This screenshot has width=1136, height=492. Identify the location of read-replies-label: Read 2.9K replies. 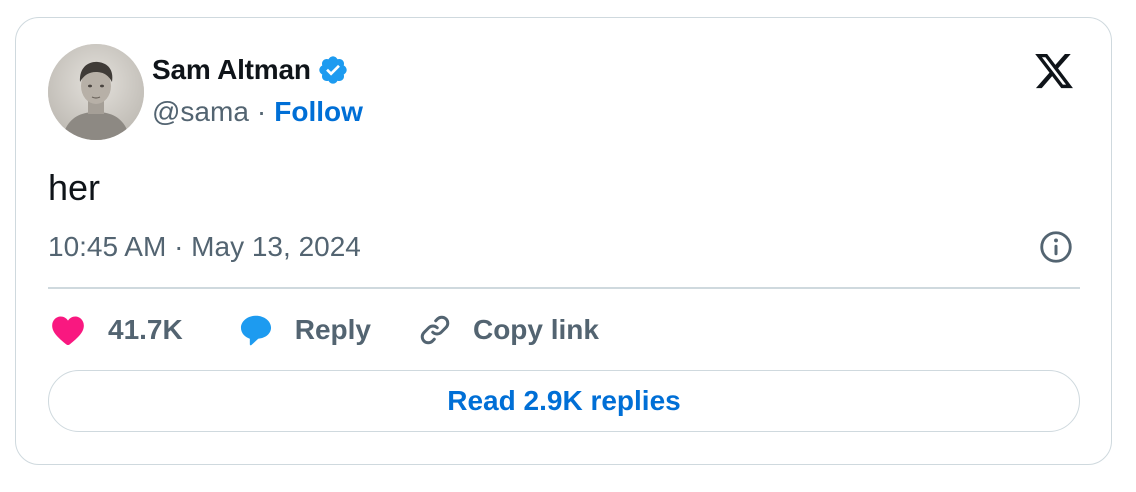
(564, 400).